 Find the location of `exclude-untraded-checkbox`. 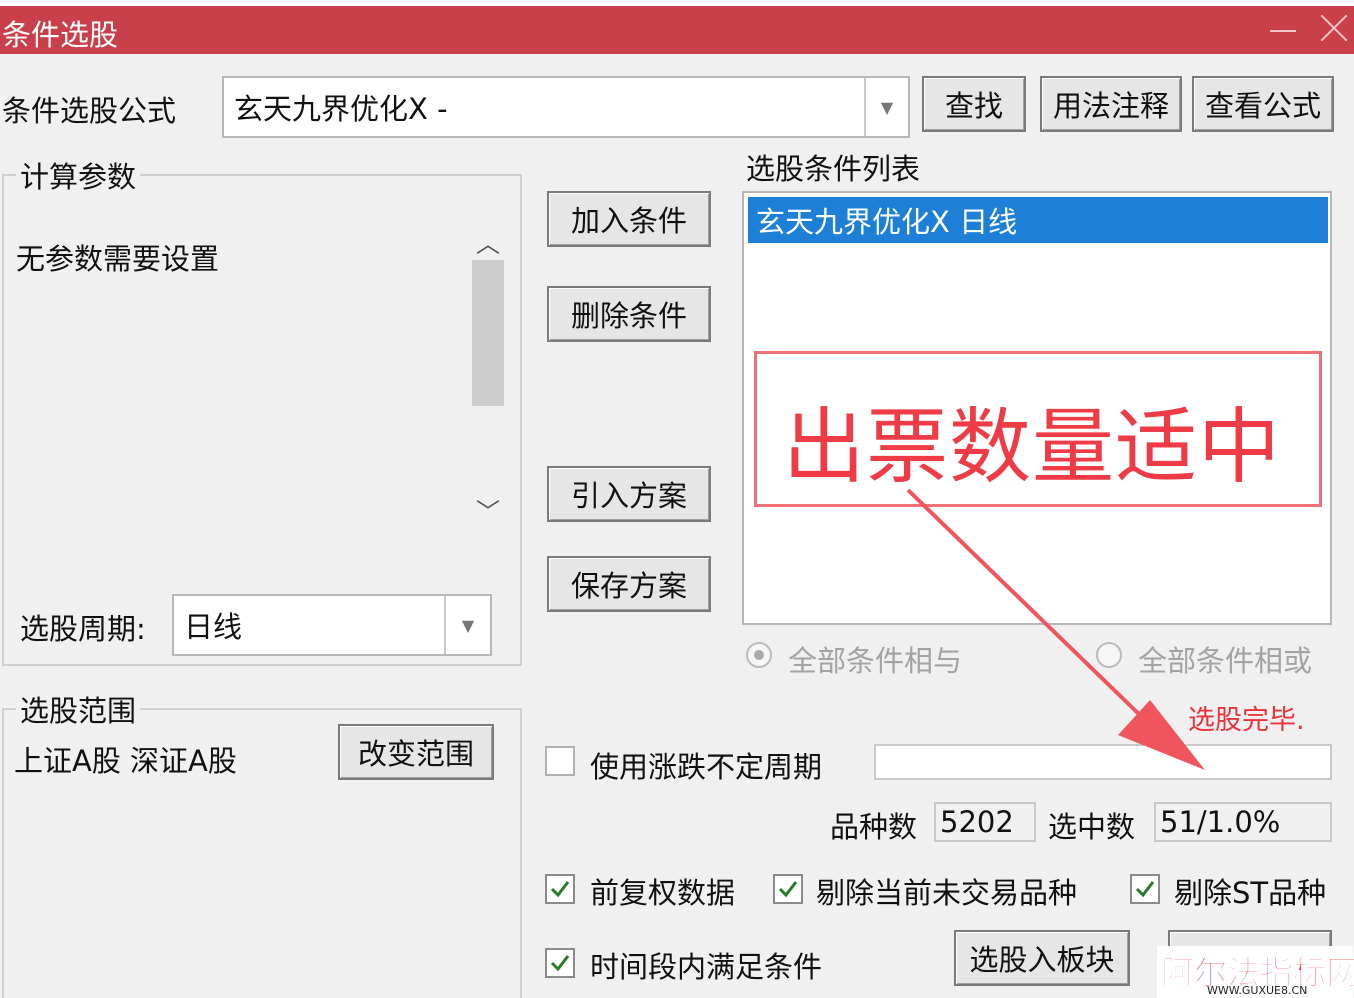

exclude-untraded-checkbox is located at coordinates (788, 889).